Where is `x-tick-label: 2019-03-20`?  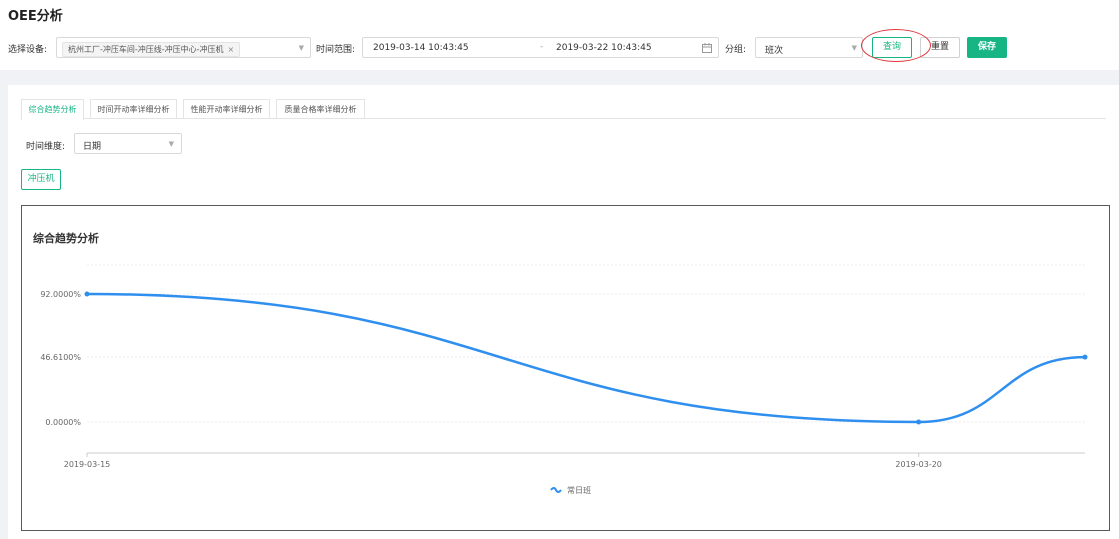 x-tick-label: 2019-03-20 is located at coordinates (918, 464).